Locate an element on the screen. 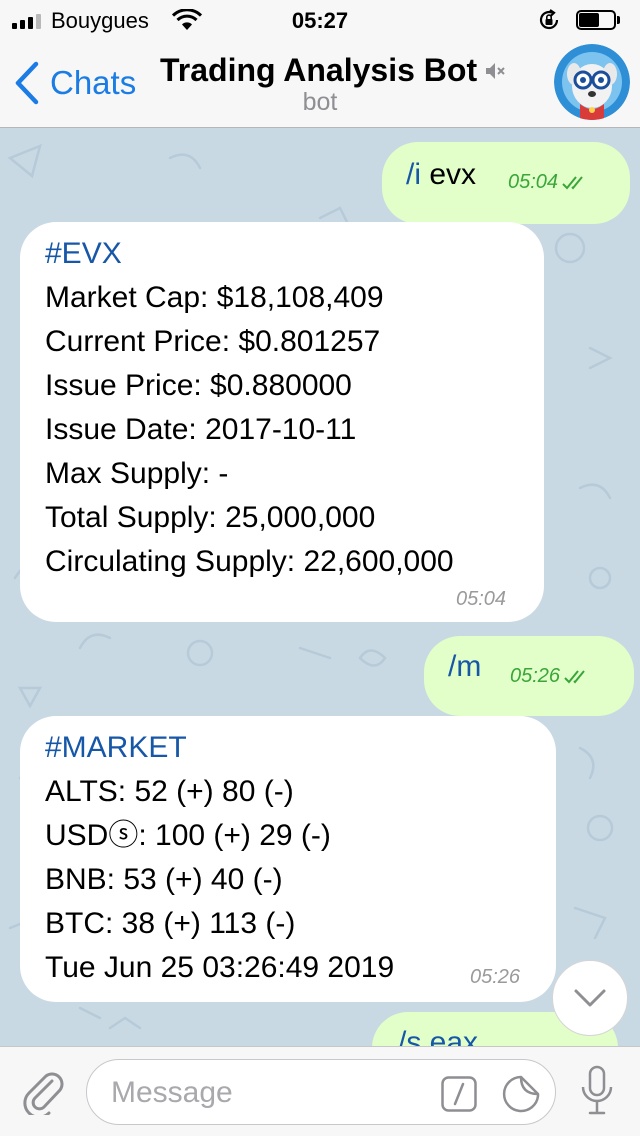 This screenshot has width=640, height=1136. message-line: Issue Date: 2017-10-11 is located at coordinates (201, 429).